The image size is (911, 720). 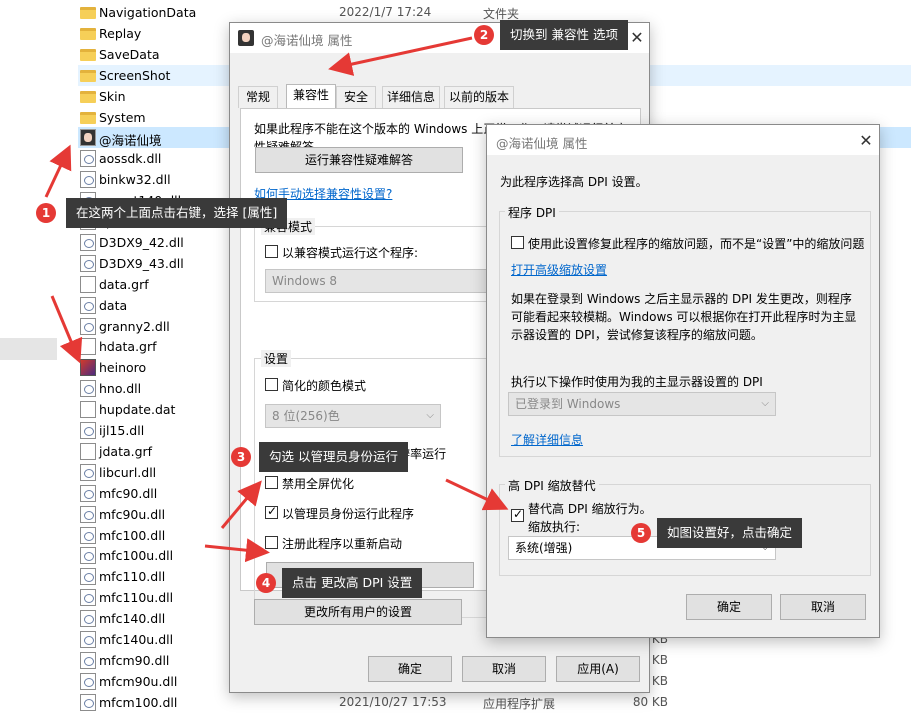 What do you see at coordinates (135, 75) in the screenshot?
I see `file-name: ScreenShot` at bounding box center [135, 75].